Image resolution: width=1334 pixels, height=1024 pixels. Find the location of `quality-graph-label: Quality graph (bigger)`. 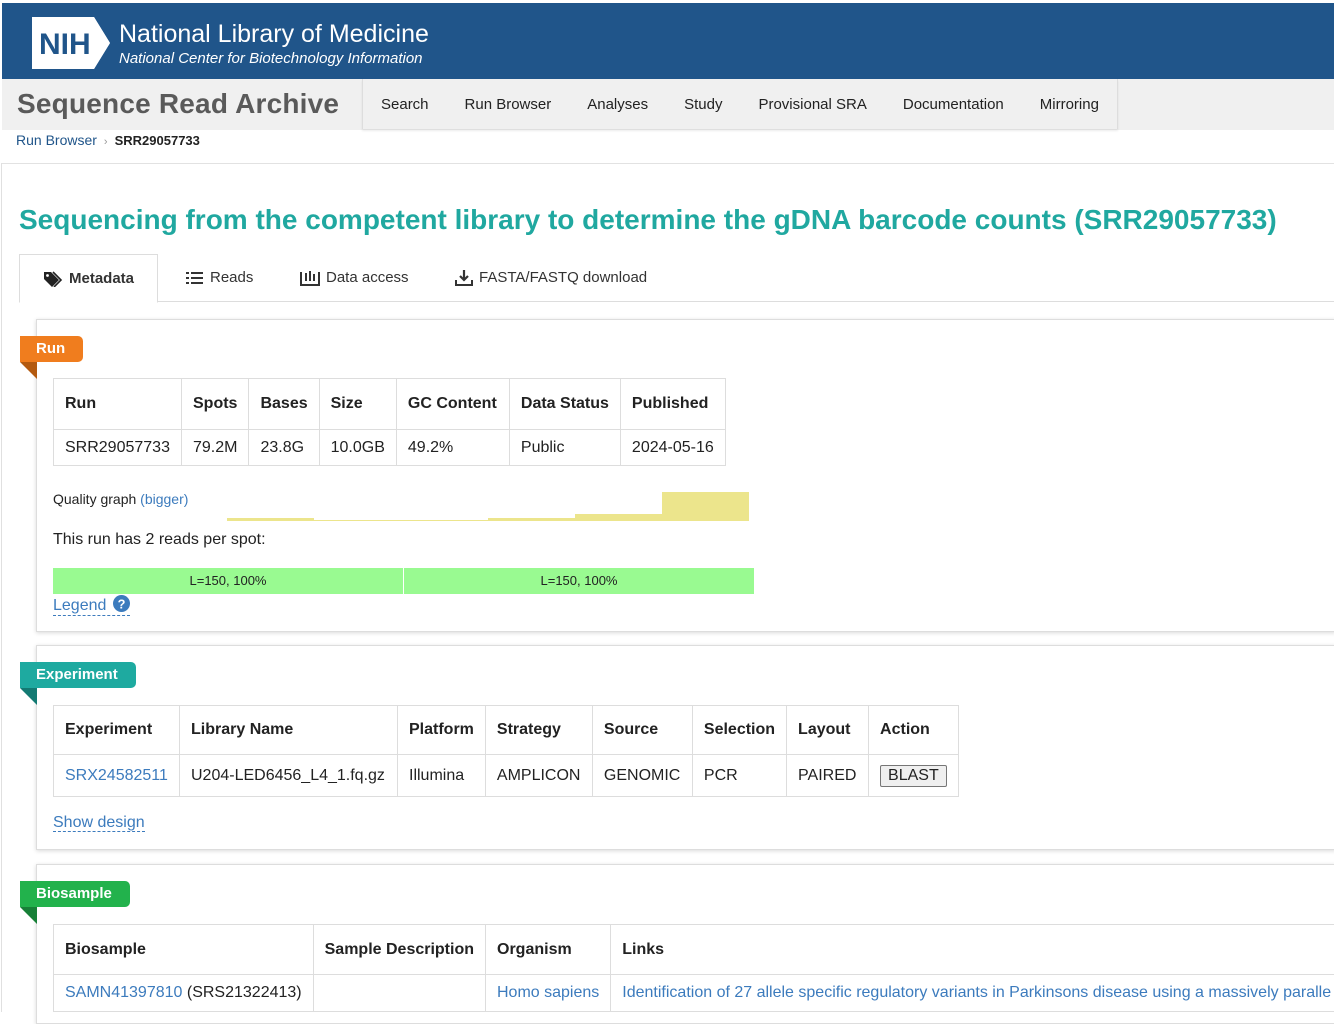

quality-graph-label: Quality graph (bigger) is located at coordinates (120, 499).